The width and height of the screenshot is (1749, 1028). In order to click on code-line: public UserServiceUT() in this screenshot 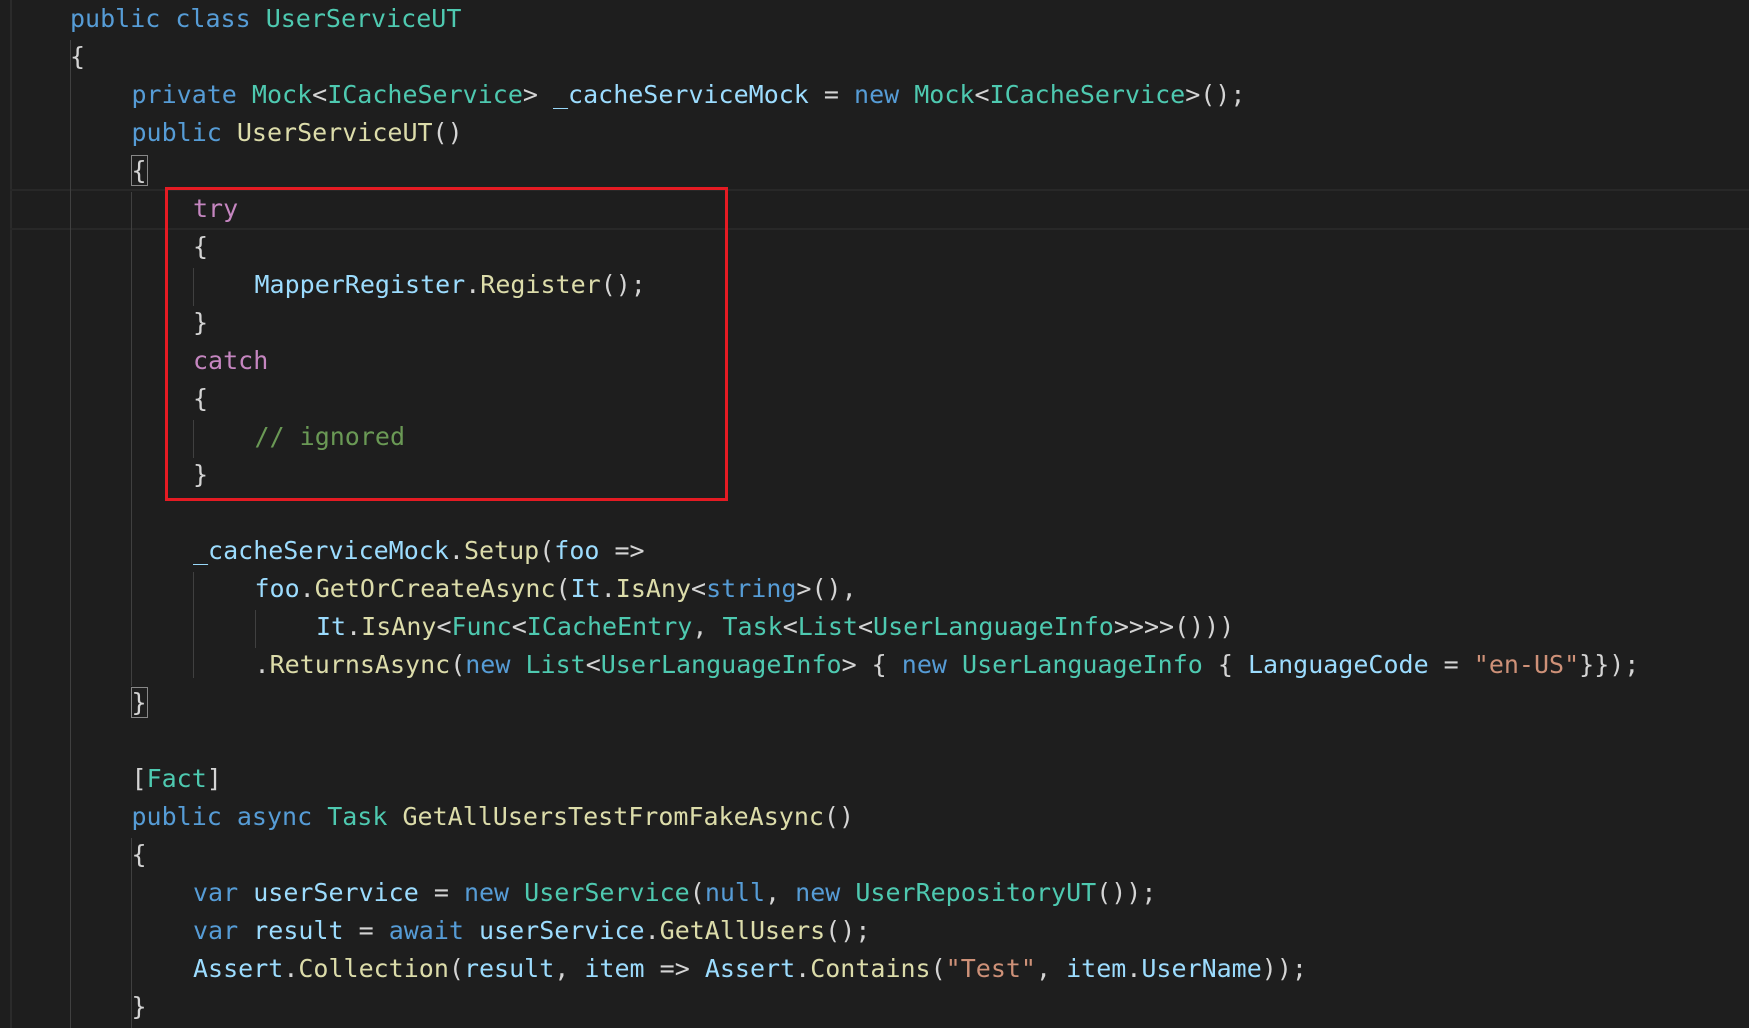, I will do `click(297, 133)`.